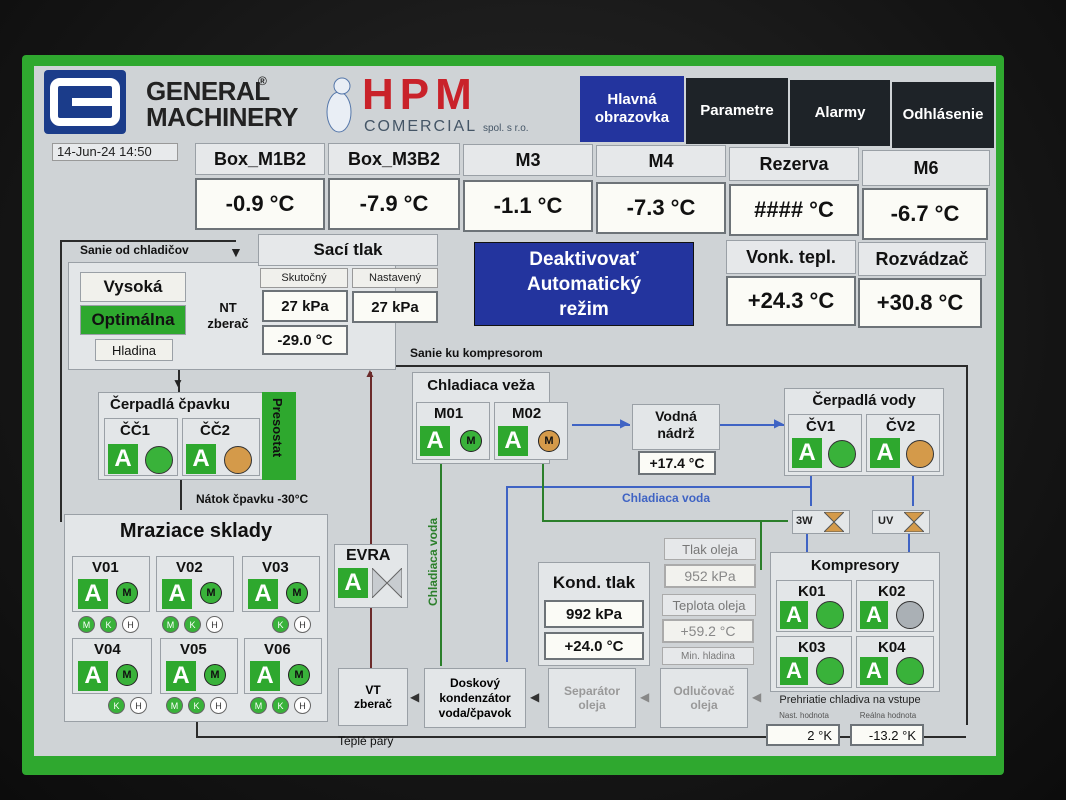 Image resolution: width=1066 pixels, height=800 pixels. Describe the element at coordinates (277, 428) in the screenshot. I see `pressostat-label: Presostat` at that location.